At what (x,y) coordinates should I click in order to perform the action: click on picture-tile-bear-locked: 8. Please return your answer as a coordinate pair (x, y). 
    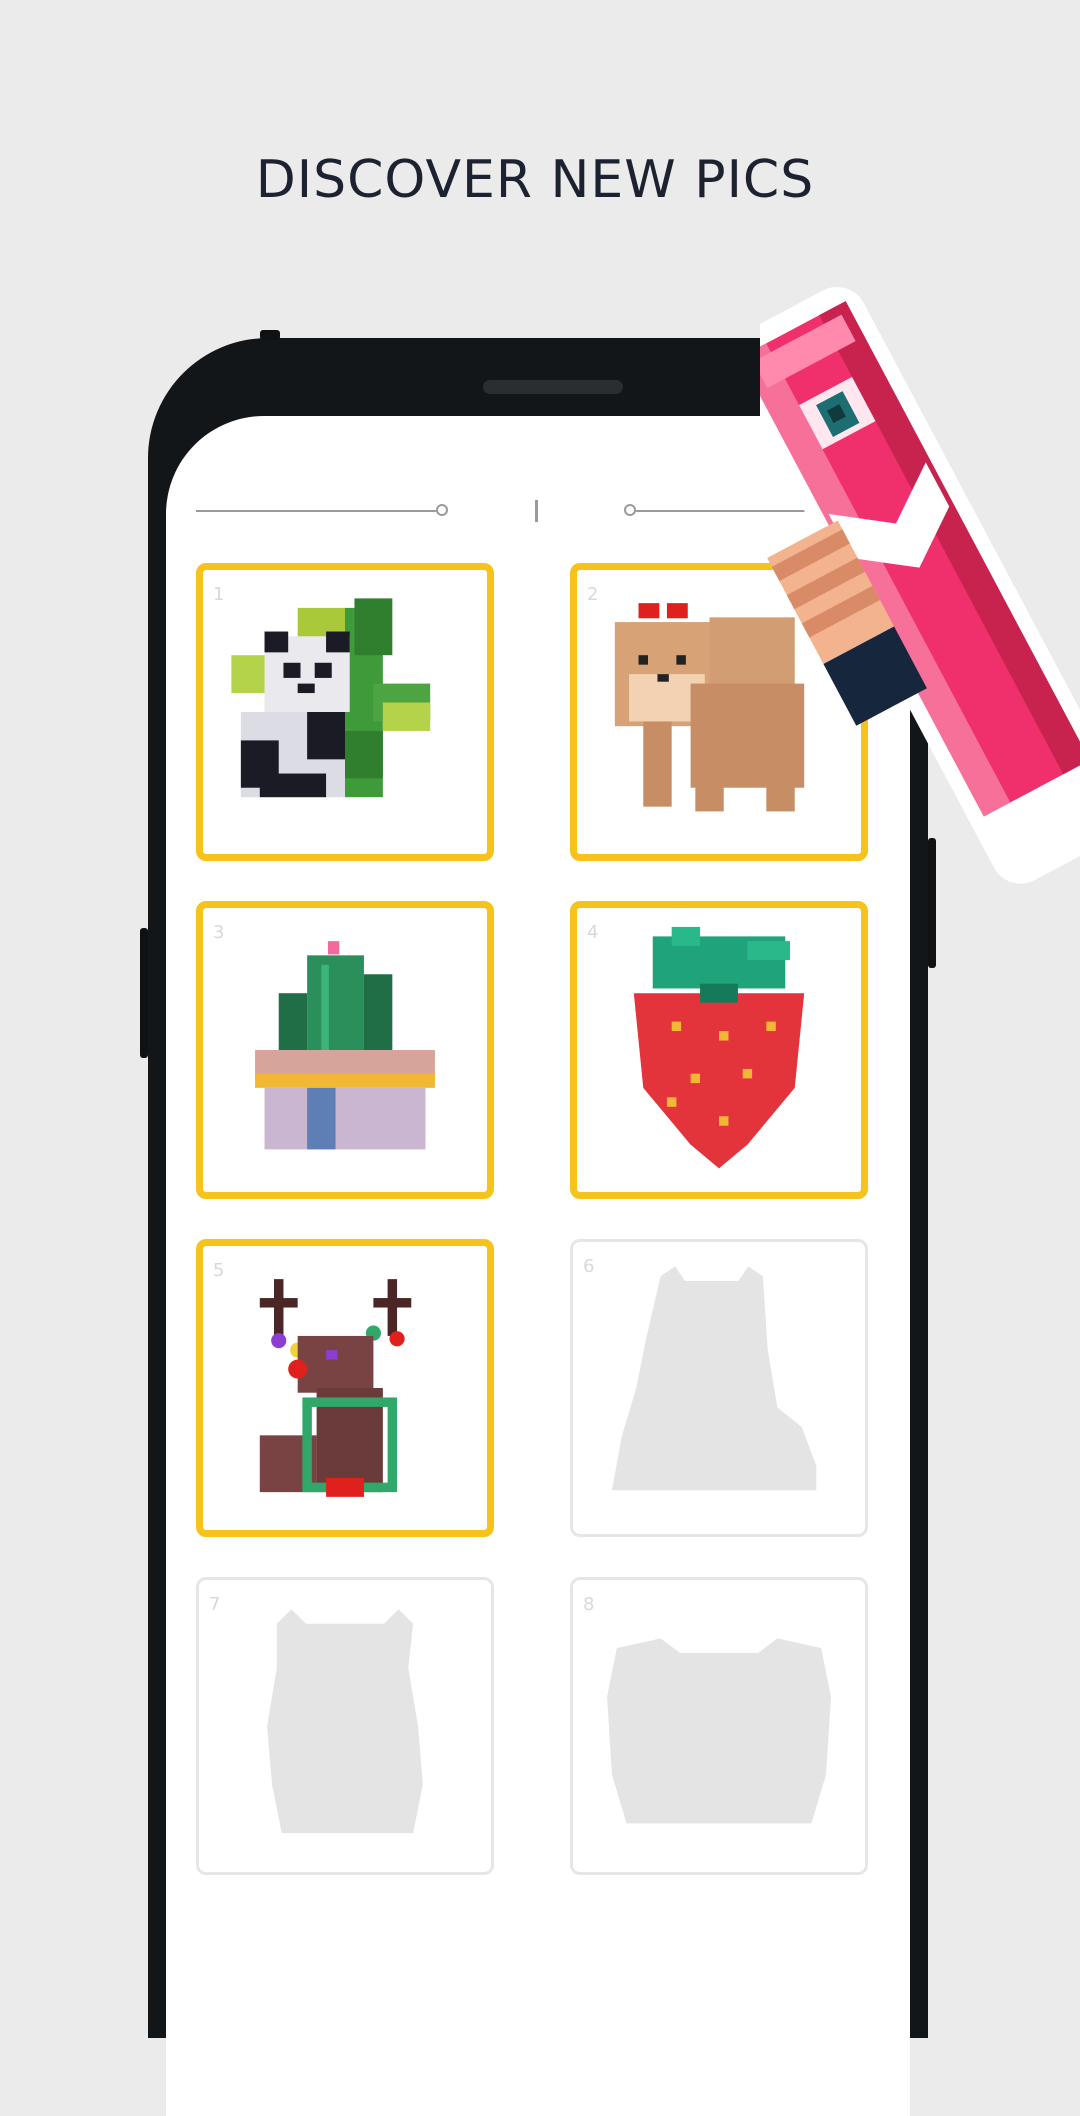
    Looking at the image, I should click on (719, 1726).